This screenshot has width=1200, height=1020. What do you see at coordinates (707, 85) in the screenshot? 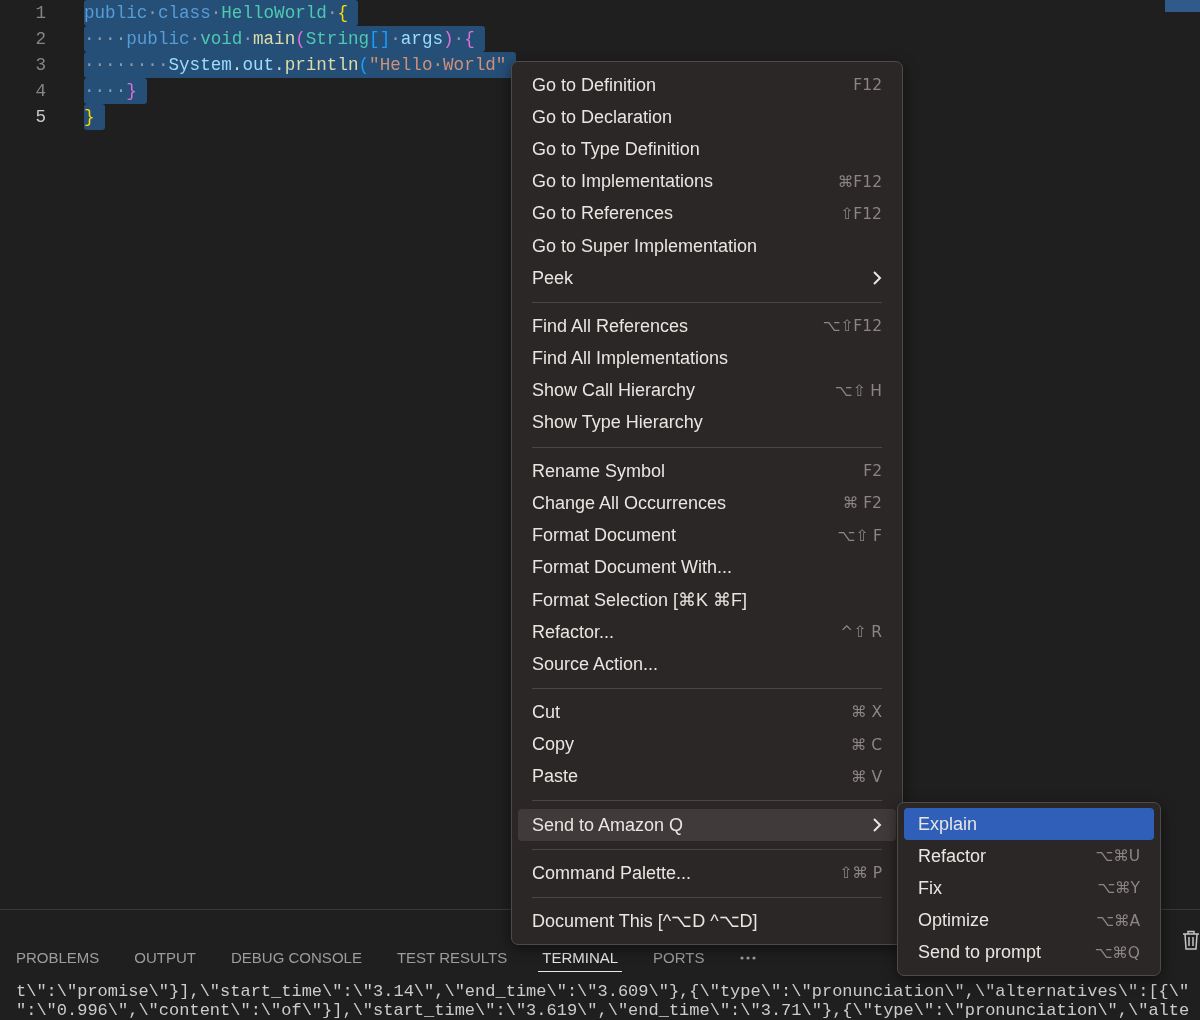
I see `menu-item: Go to Definition F12` at bounding box center [707, 85].